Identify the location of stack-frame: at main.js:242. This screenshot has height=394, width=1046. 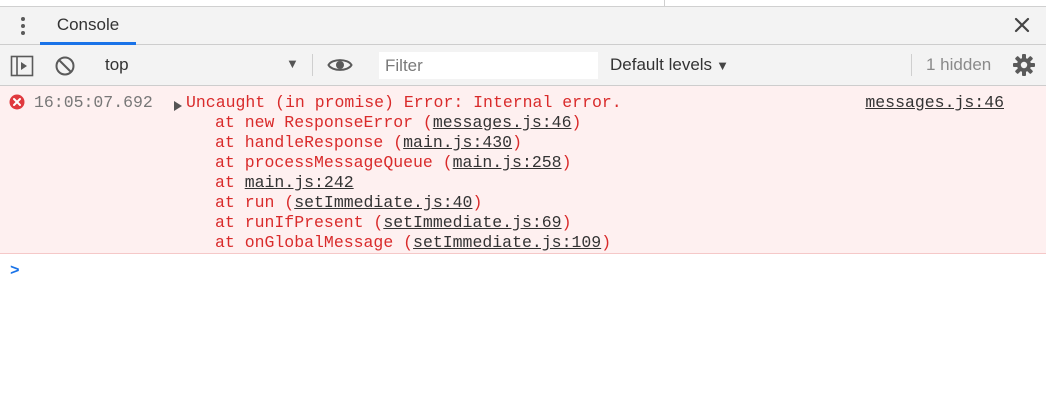
(413, 183).